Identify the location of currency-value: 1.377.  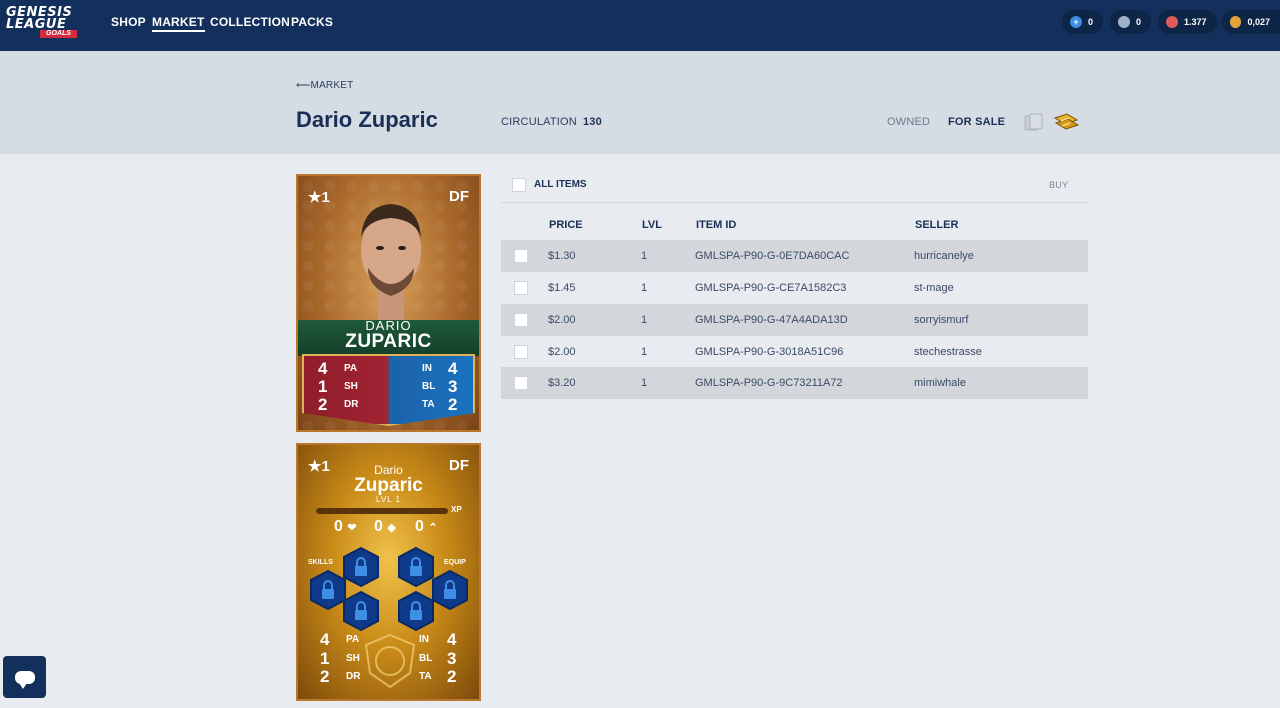
(1195, 22).